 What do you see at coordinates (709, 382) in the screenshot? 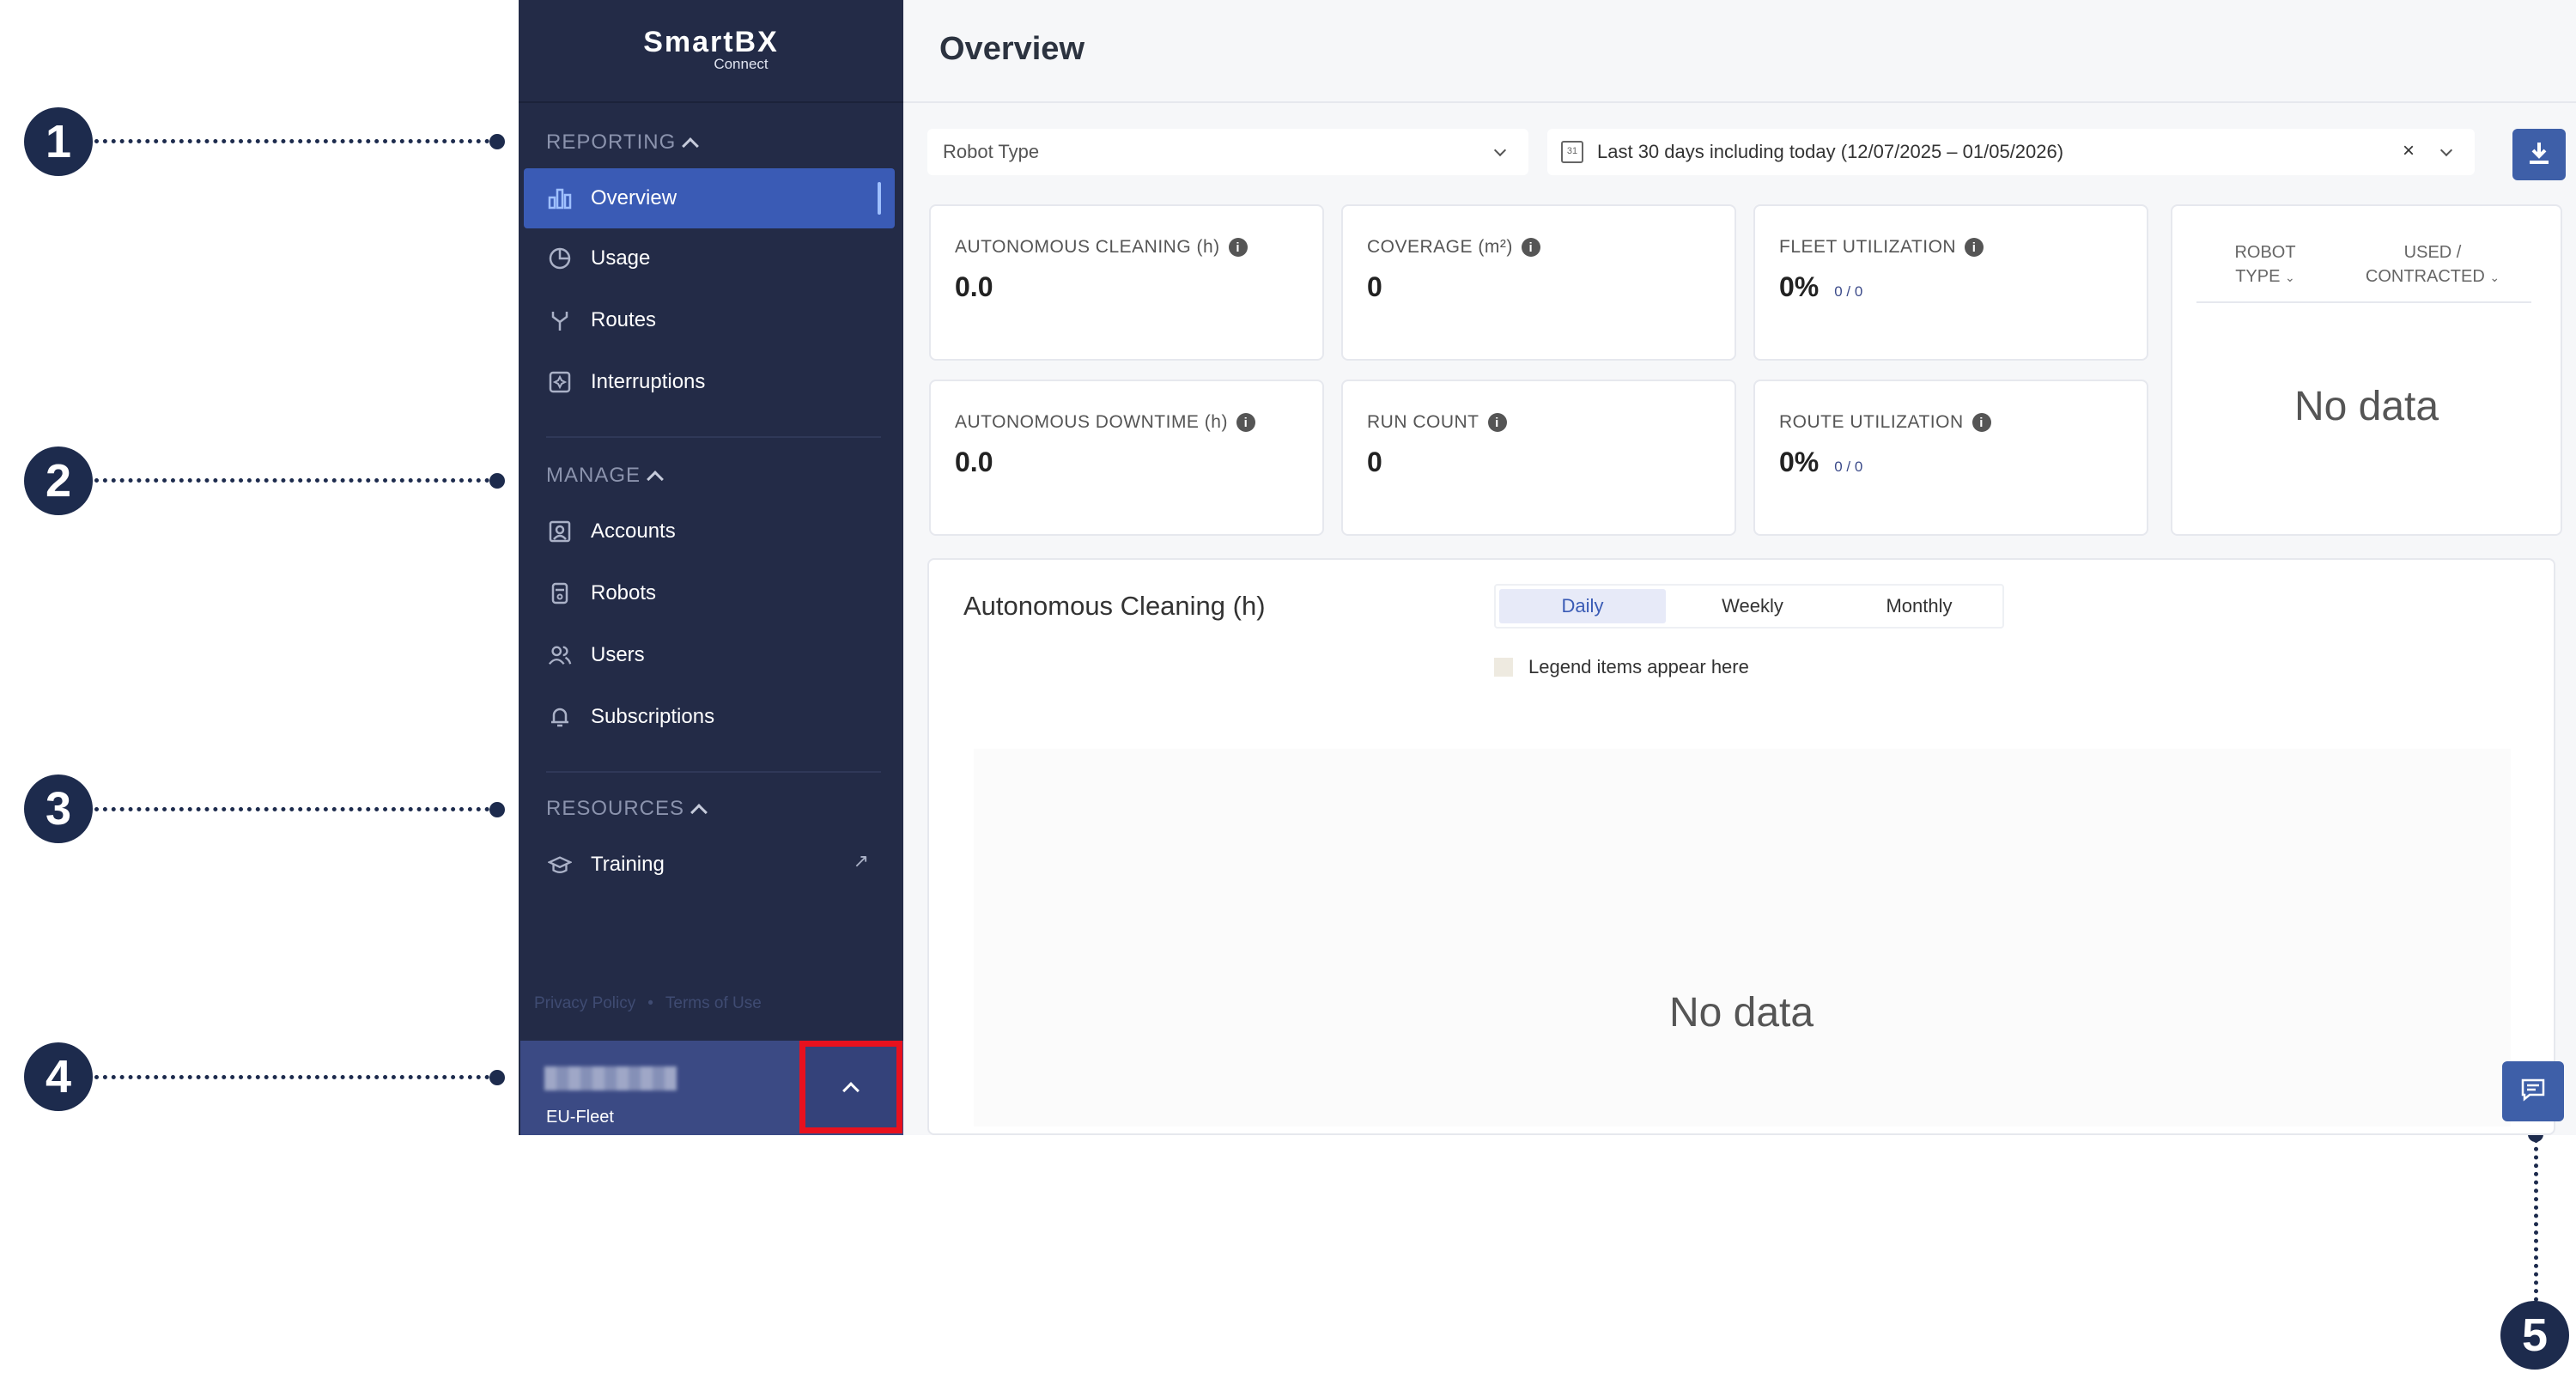
I see `sidebar-item-interruptions: Interruptions` at bounding box center [709, 382].